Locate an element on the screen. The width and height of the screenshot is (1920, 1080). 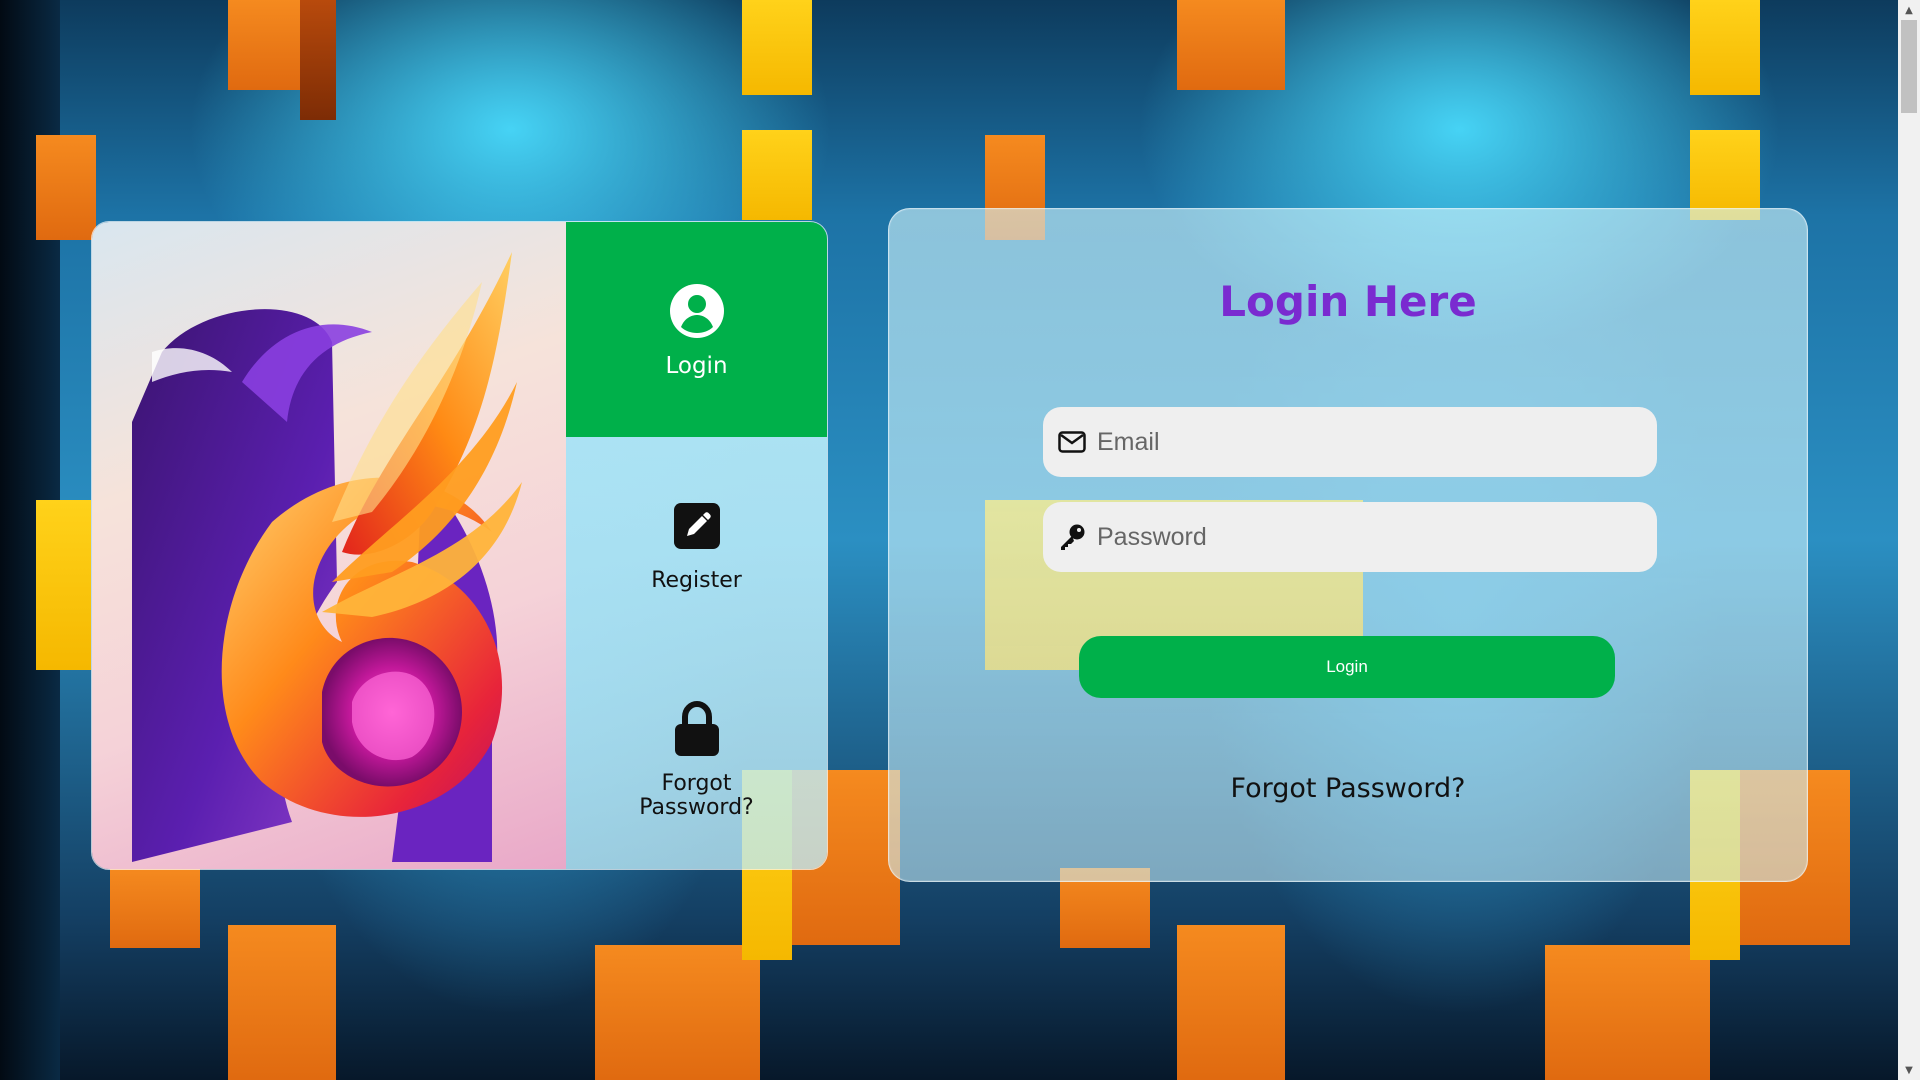
scrollbar-thumb is located at coordinates (1909, 66).